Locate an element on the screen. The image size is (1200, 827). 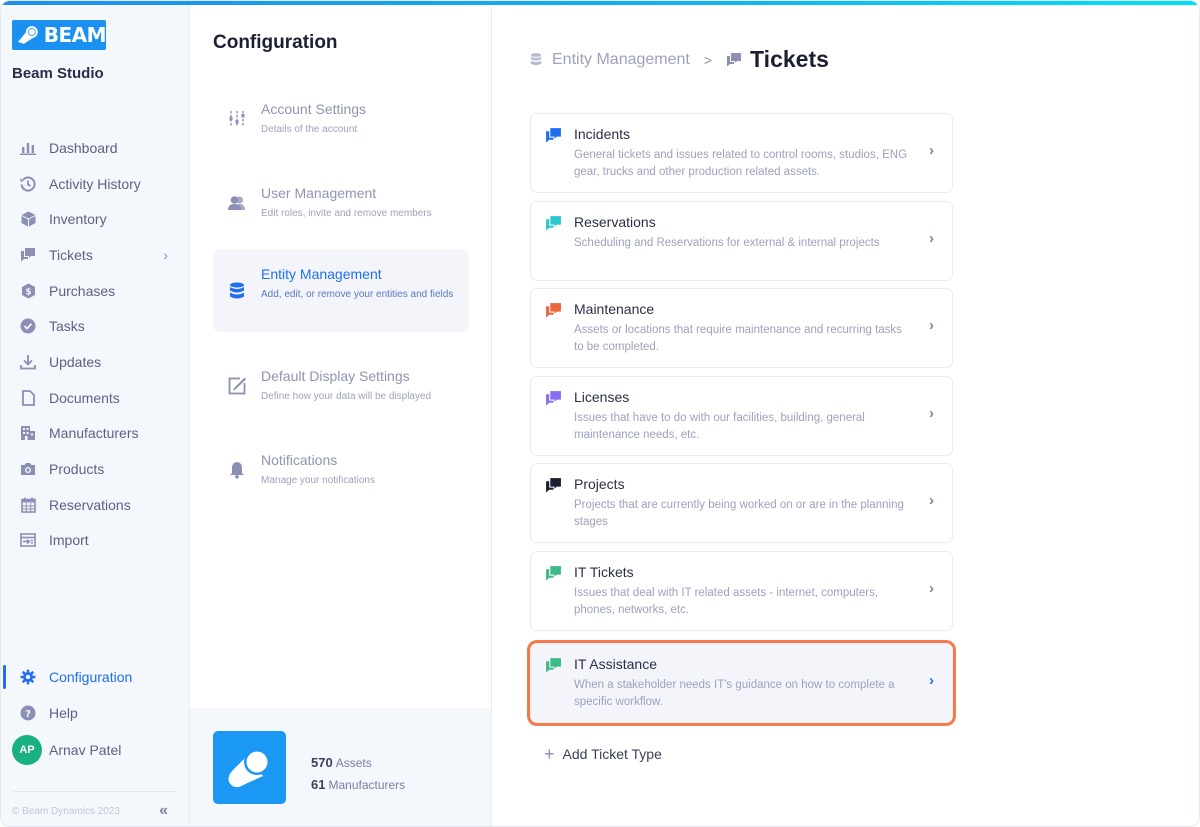
sliders-icon is located at coordinates (237, 119).